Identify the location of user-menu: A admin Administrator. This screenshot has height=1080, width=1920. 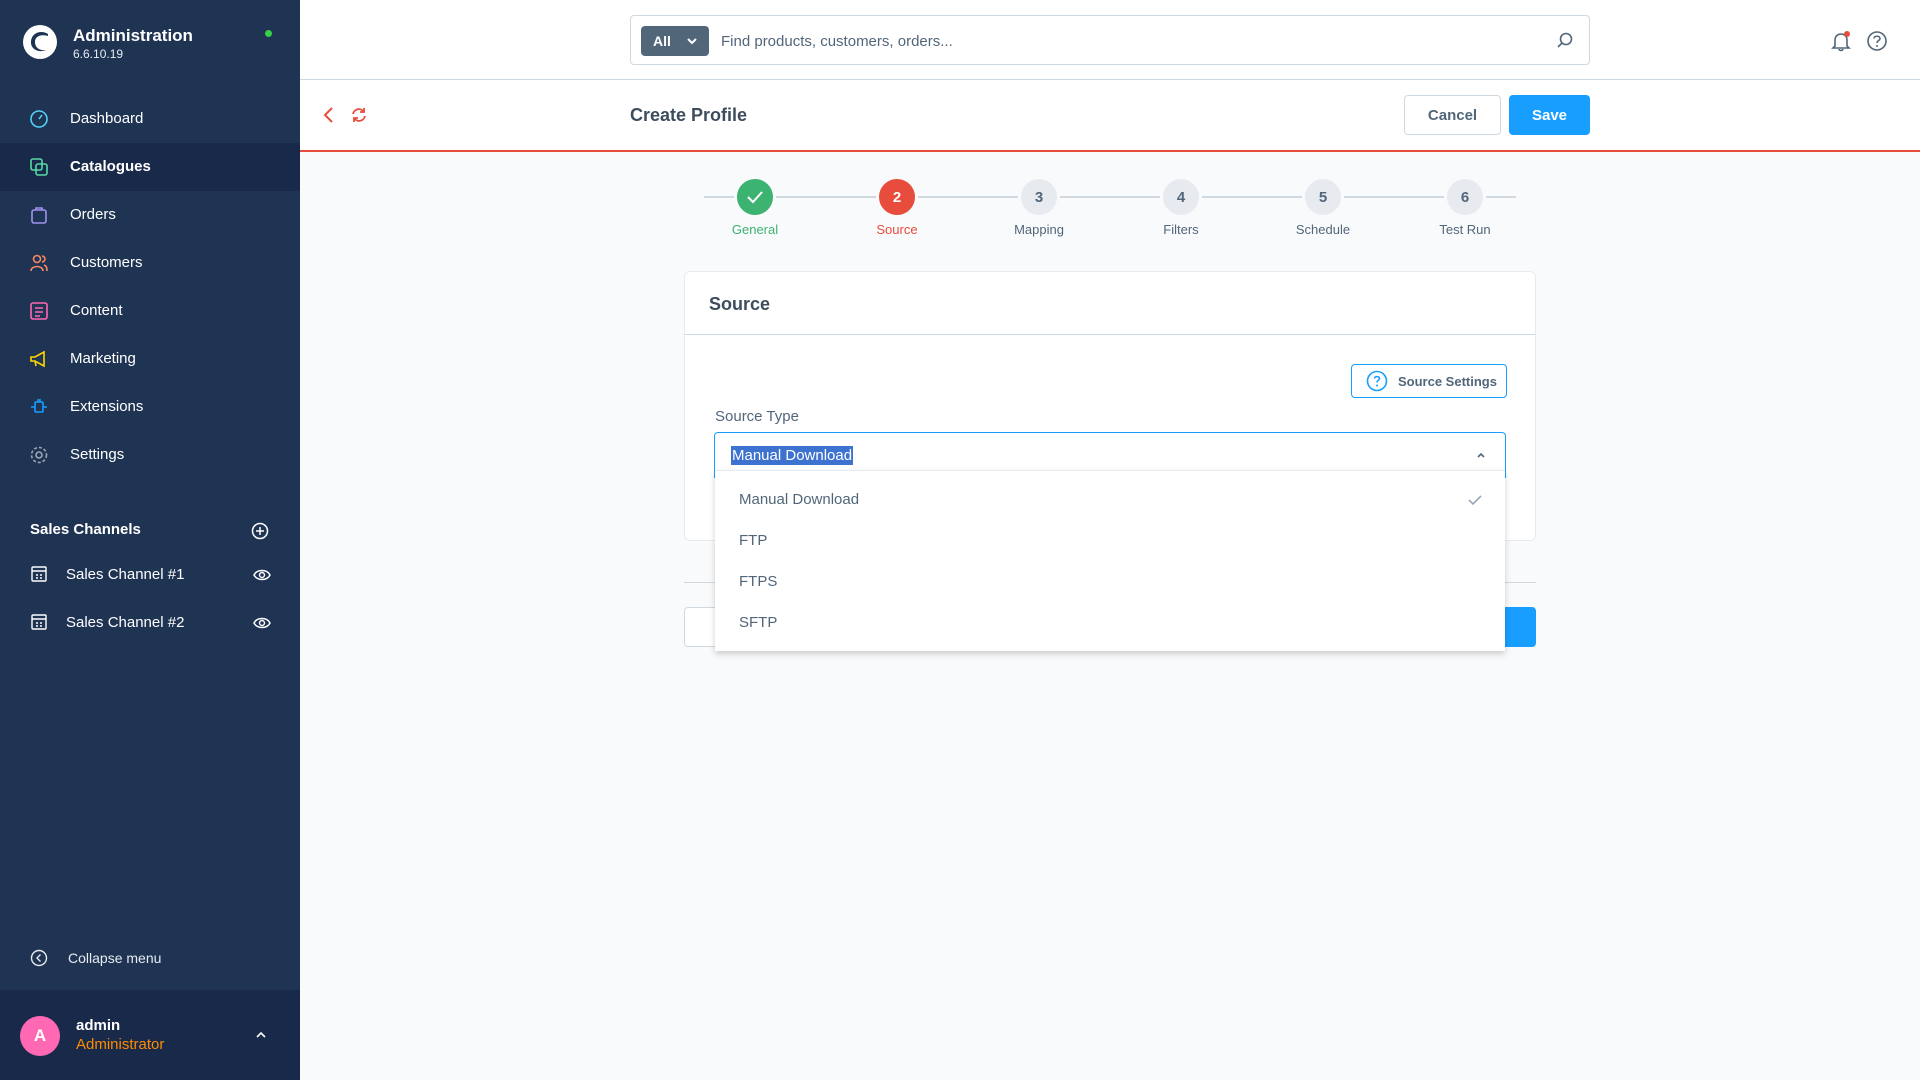
(150, 1035).